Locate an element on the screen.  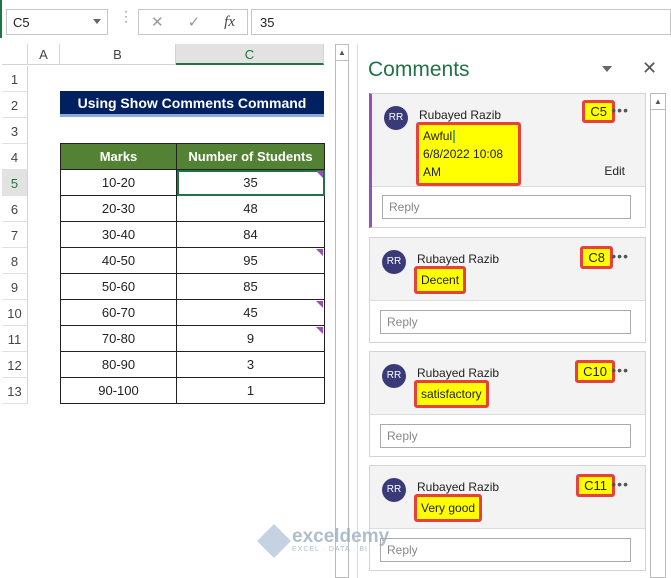
formula-buttons: ✕ ✓ fx is located at coordinates (193, 22).